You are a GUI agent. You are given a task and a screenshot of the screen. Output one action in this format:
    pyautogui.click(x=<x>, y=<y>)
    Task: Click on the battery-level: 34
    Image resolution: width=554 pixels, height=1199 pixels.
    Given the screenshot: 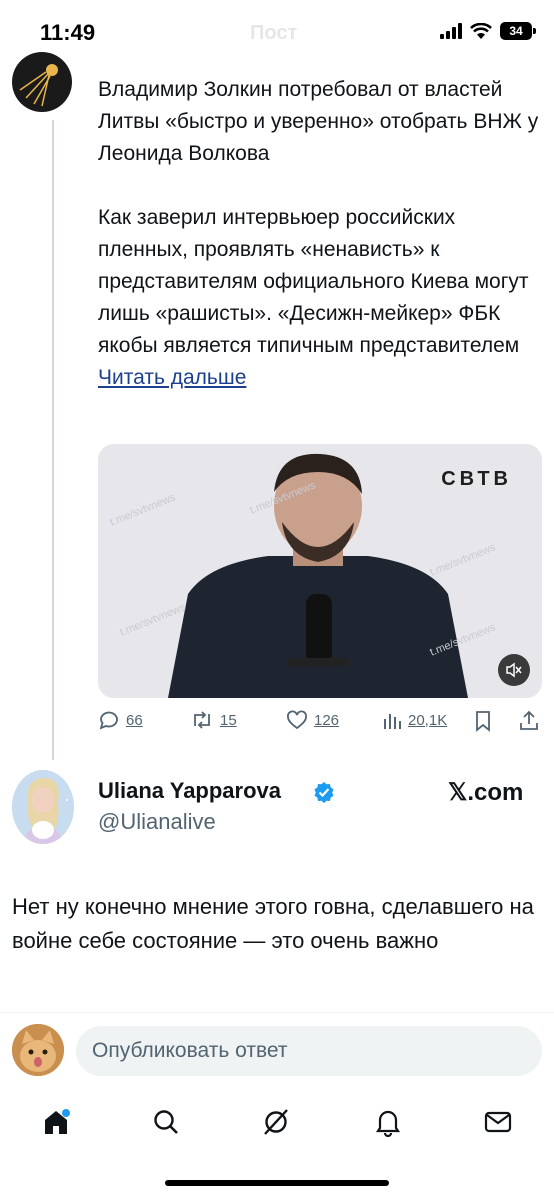 What is the action you would take?
    pyautogui.click(x=516, y=31)
    